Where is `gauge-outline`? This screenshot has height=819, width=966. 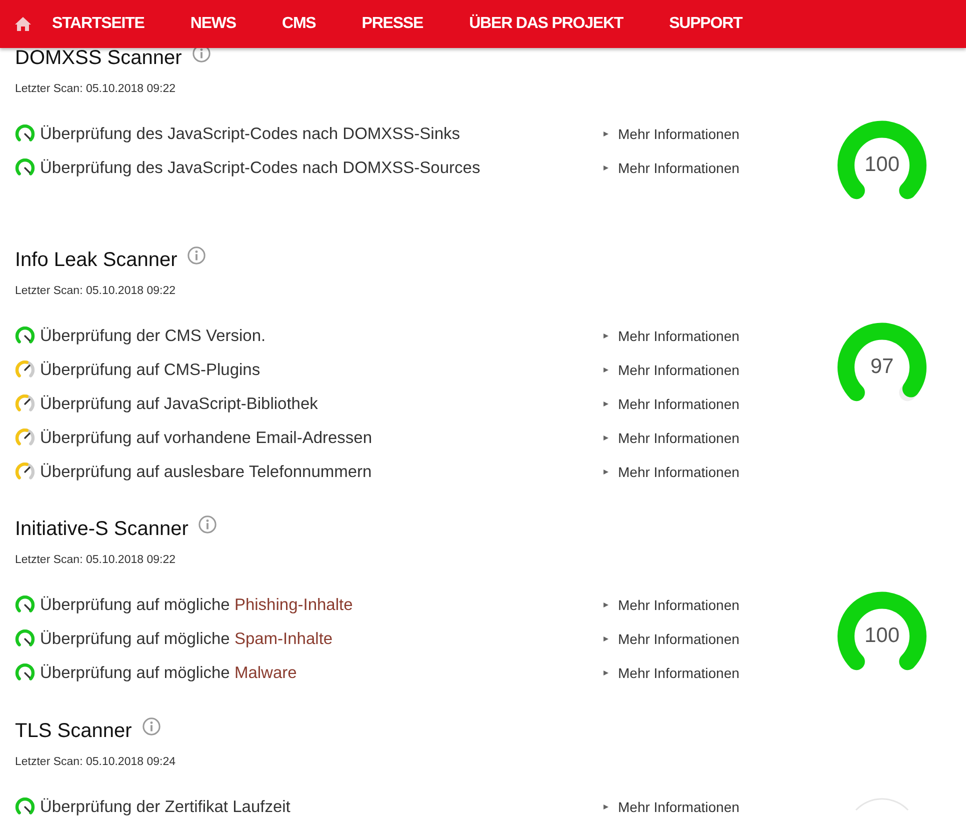
gauge-outline is located at coordinates (882, 804).